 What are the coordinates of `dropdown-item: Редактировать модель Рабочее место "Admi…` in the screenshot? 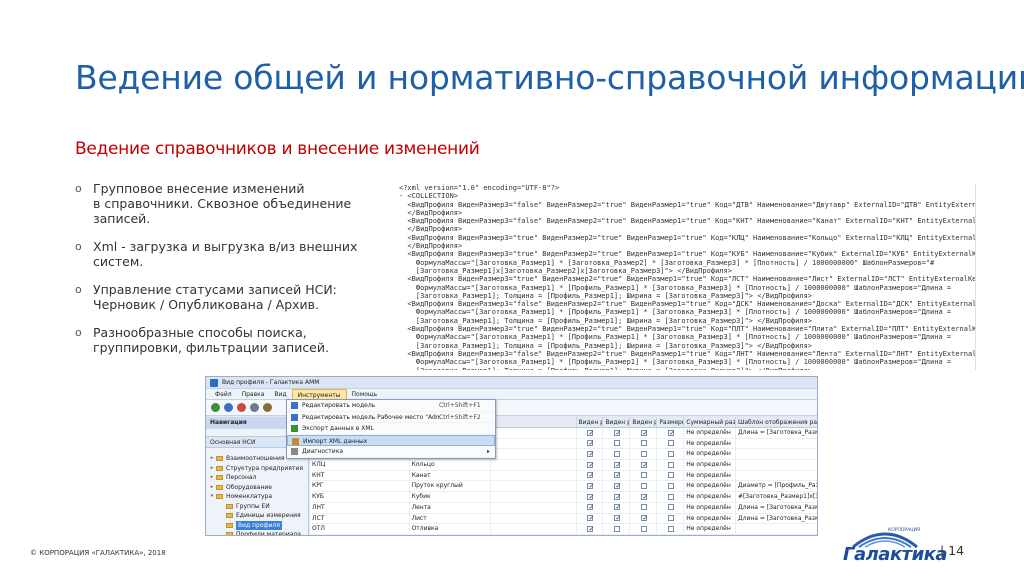 It's located at (391, 417).